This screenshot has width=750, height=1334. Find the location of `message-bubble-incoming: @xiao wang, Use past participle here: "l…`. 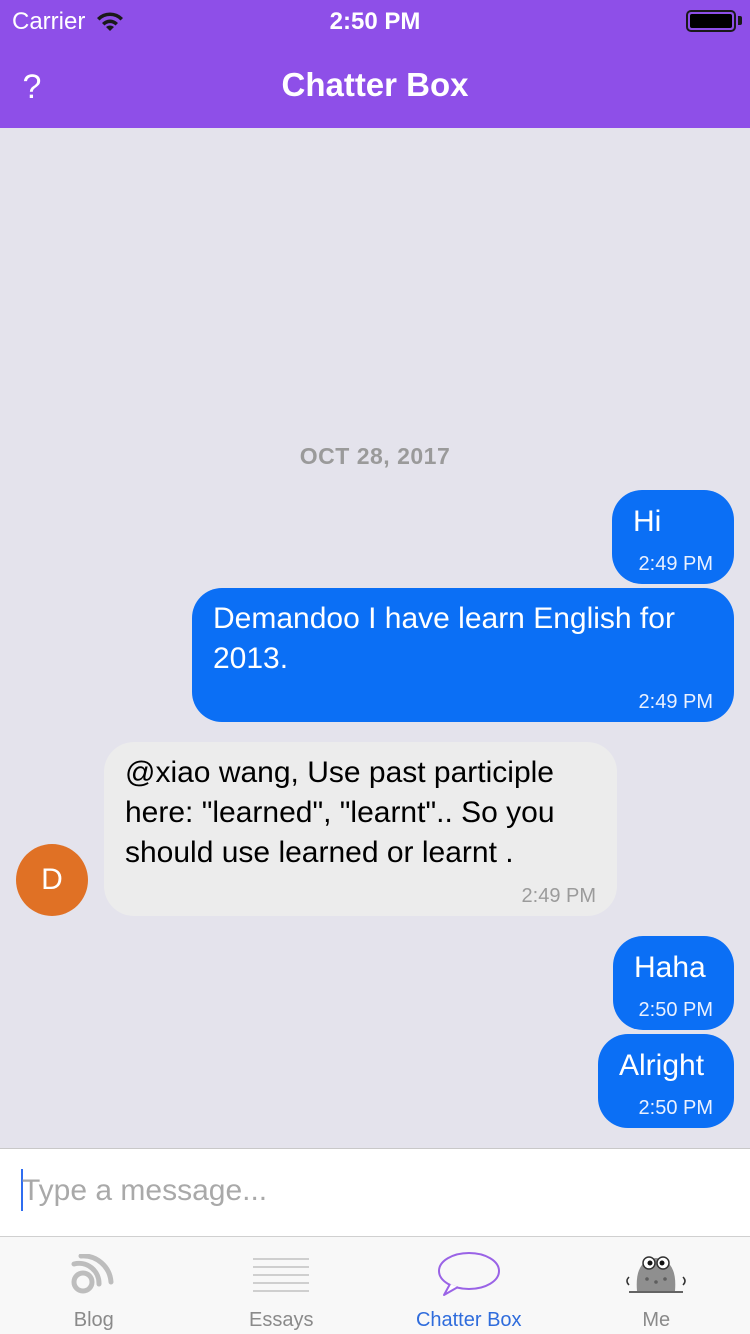

message-bubble-incoming: @xiao wang, Use past participle here: "l… is located at coordinates (360, 829).